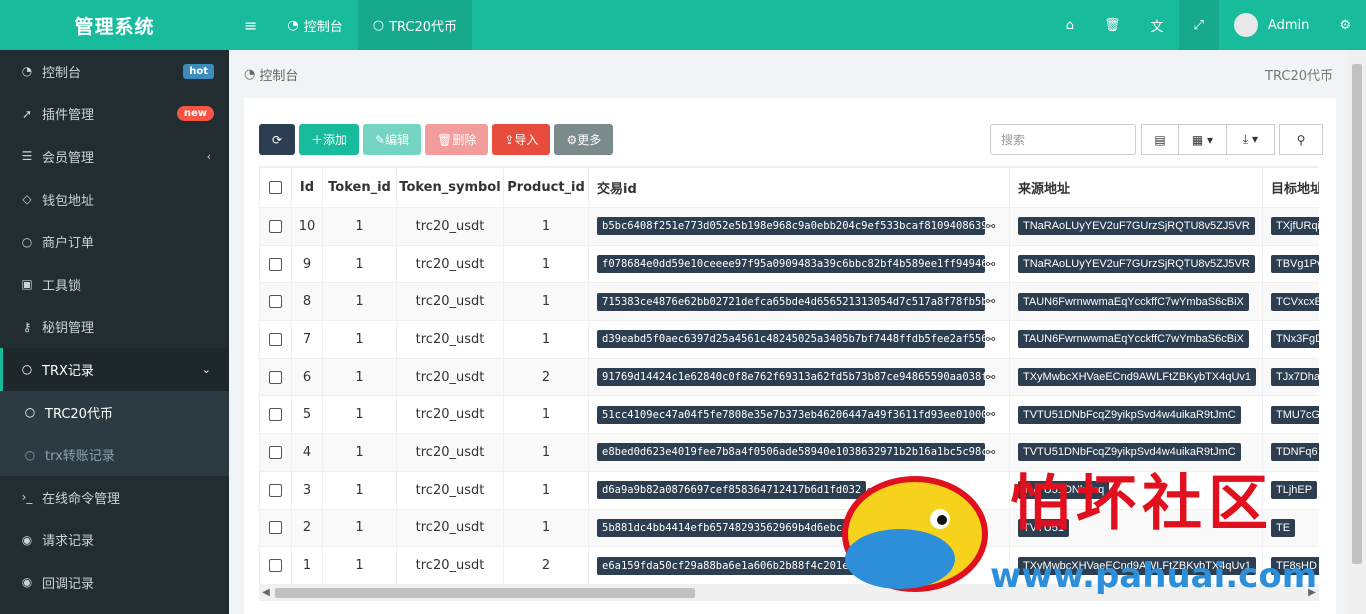 The image size is (1366, 614). What do you see at coordinates (1160, 139) in the screenshot?
I see `toggle-view-button: ▤` at bounding box center [1160, 139].